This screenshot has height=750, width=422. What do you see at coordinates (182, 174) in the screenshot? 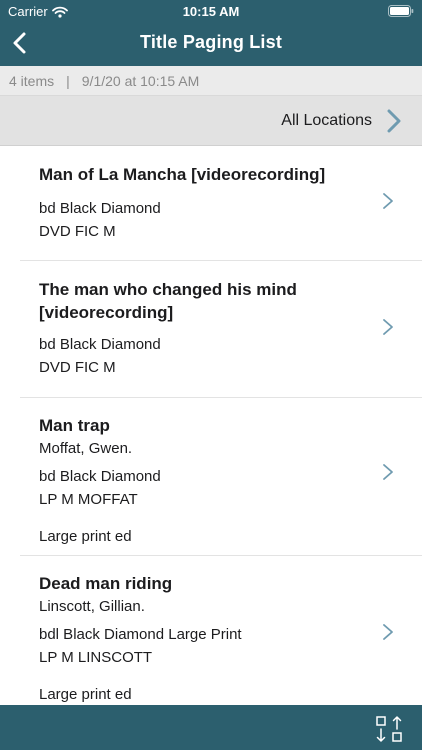
I see `item-title: Man of La Mancha [videorecording]` at bounding box center [182, 174].